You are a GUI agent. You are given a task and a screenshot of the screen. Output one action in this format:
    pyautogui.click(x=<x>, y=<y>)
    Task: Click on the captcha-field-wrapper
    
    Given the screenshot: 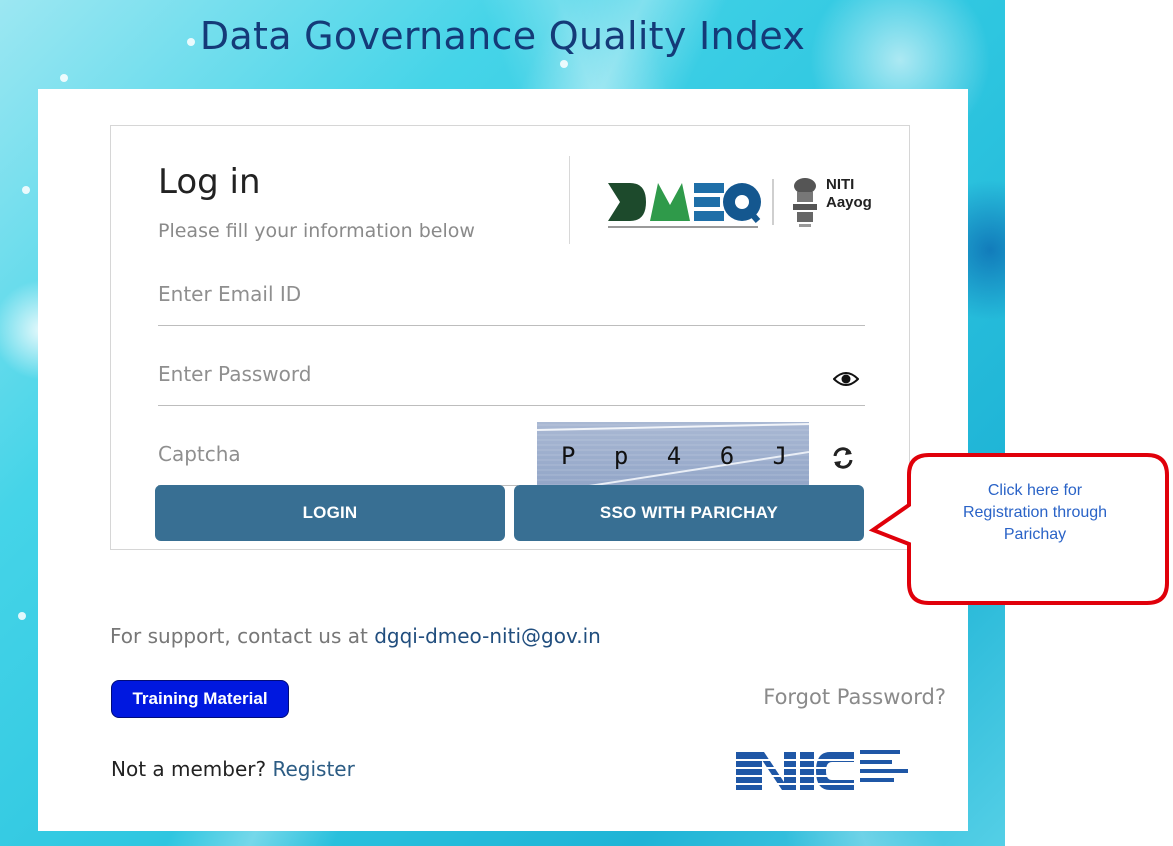 What is the action you would take?
    pyautogui.click(x=338, y=464)
    